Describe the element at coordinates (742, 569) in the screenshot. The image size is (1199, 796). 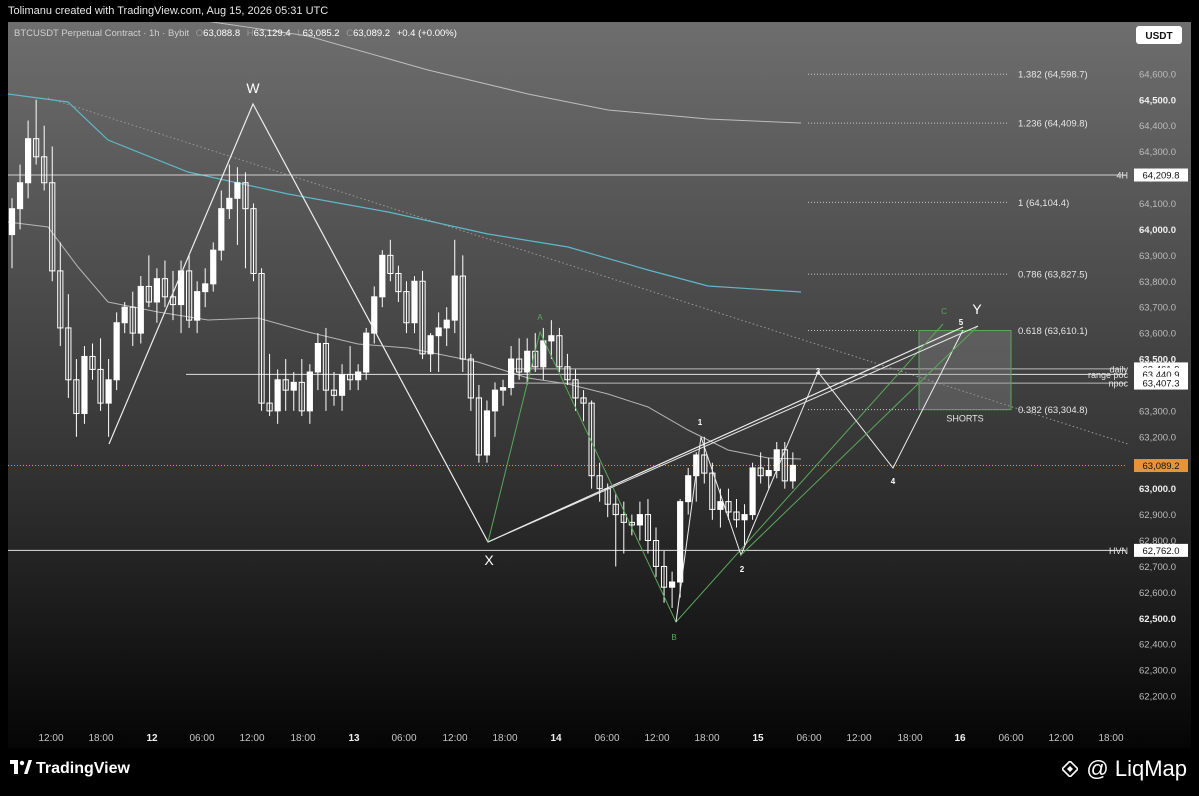
I see `impulse-label-2: 2` at that location.